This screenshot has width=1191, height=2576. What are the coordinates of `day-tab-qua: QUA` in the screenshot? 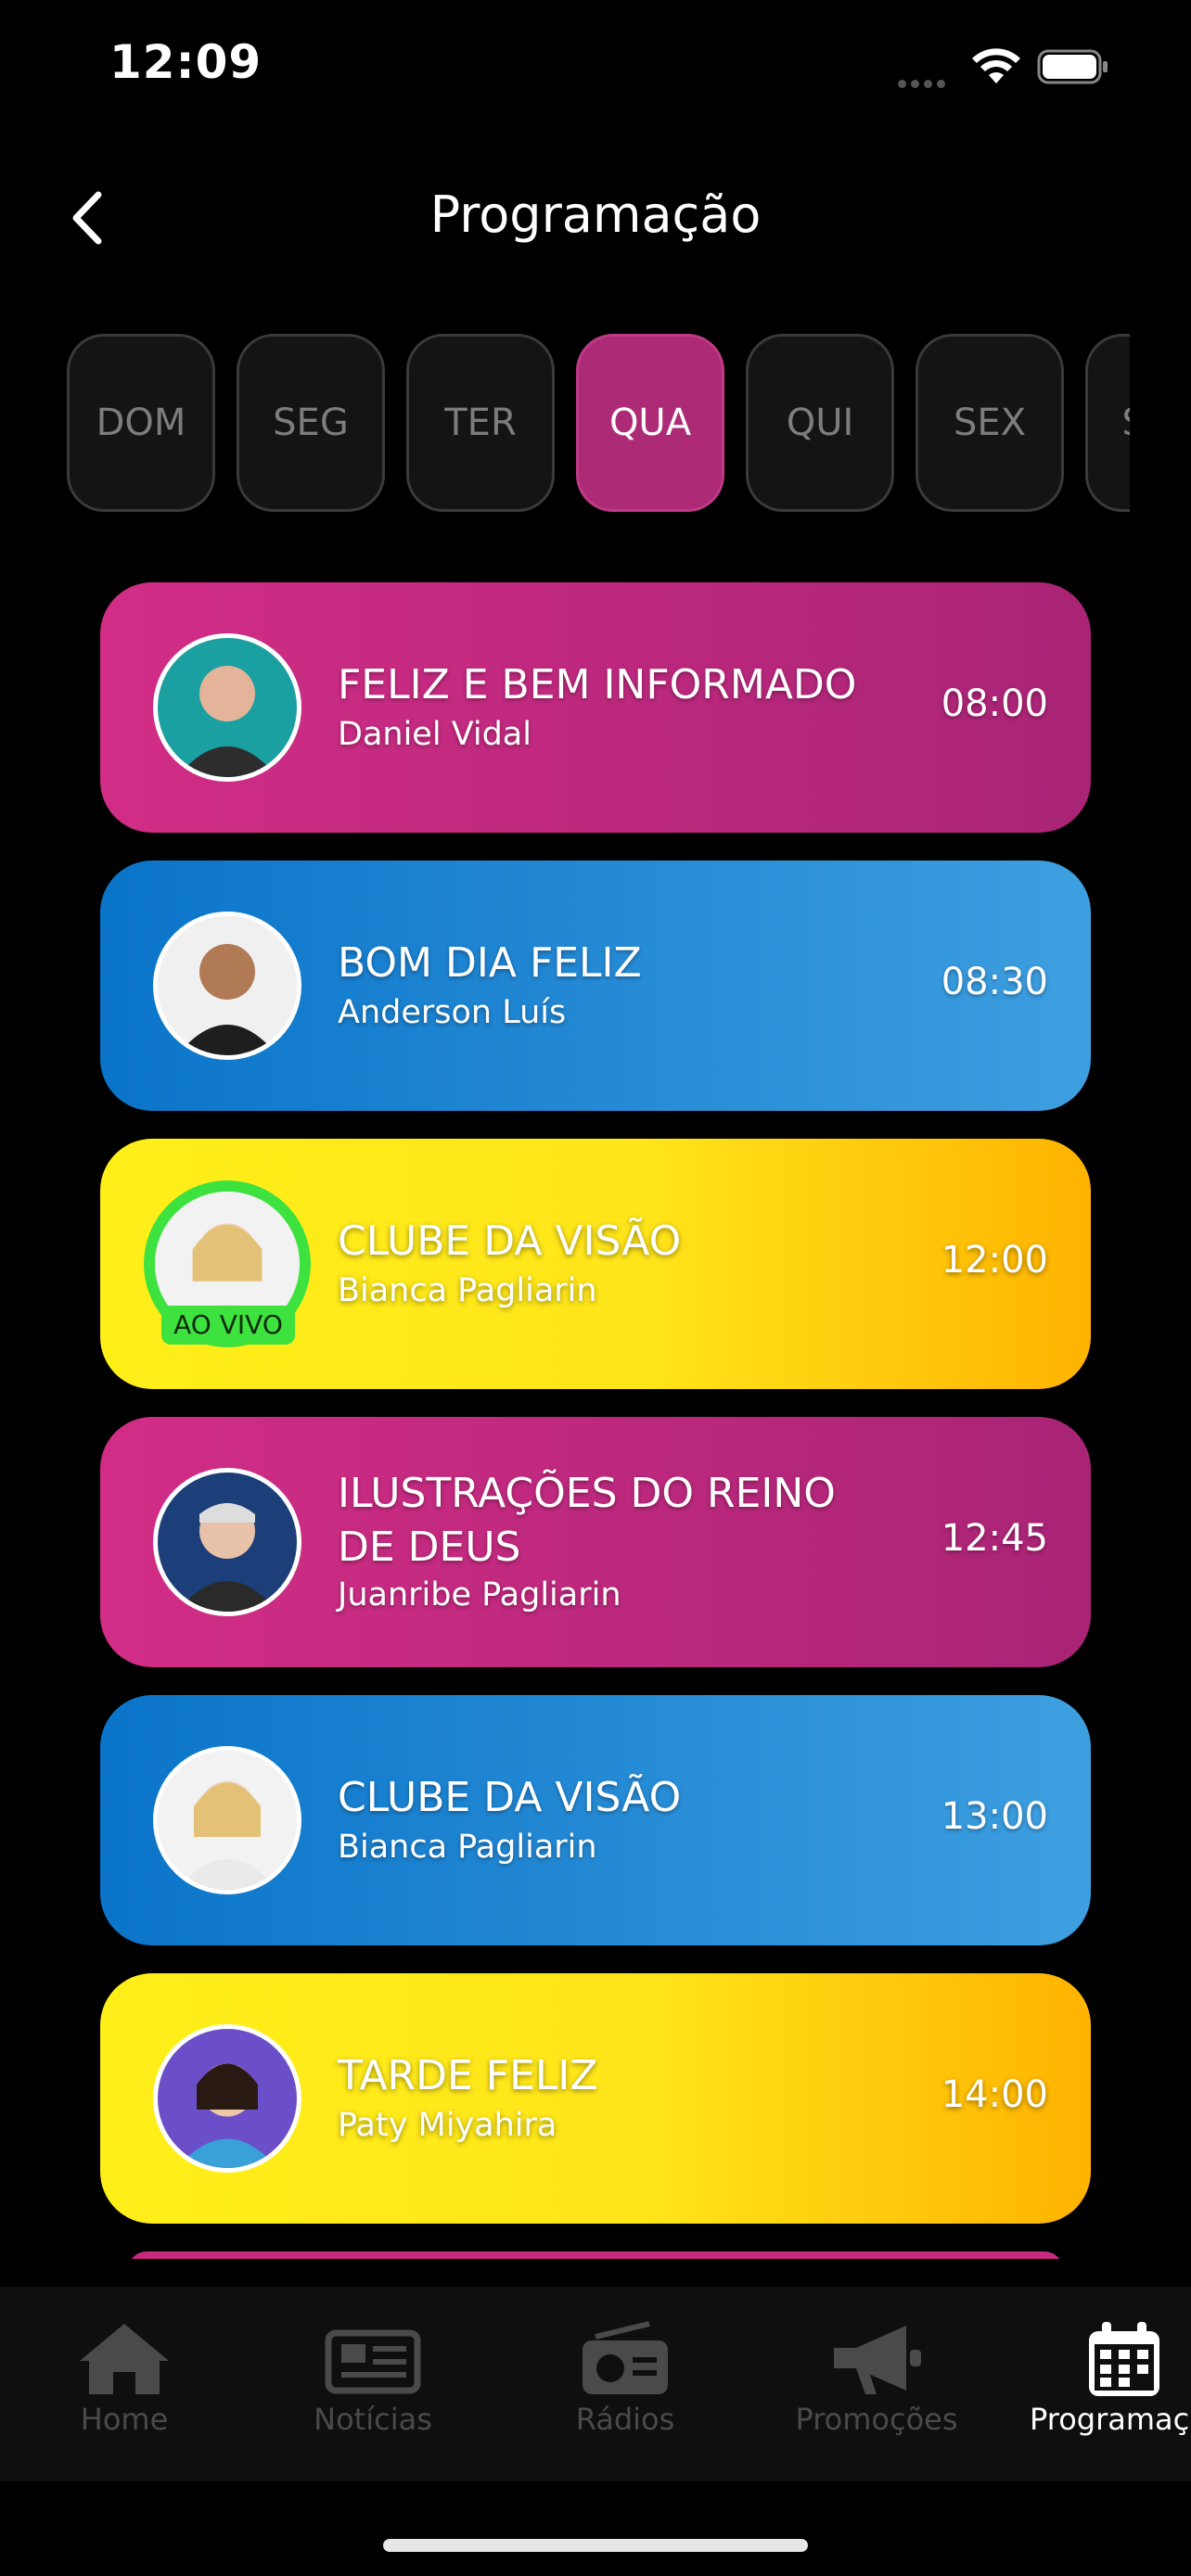 It's located at (650, 423).